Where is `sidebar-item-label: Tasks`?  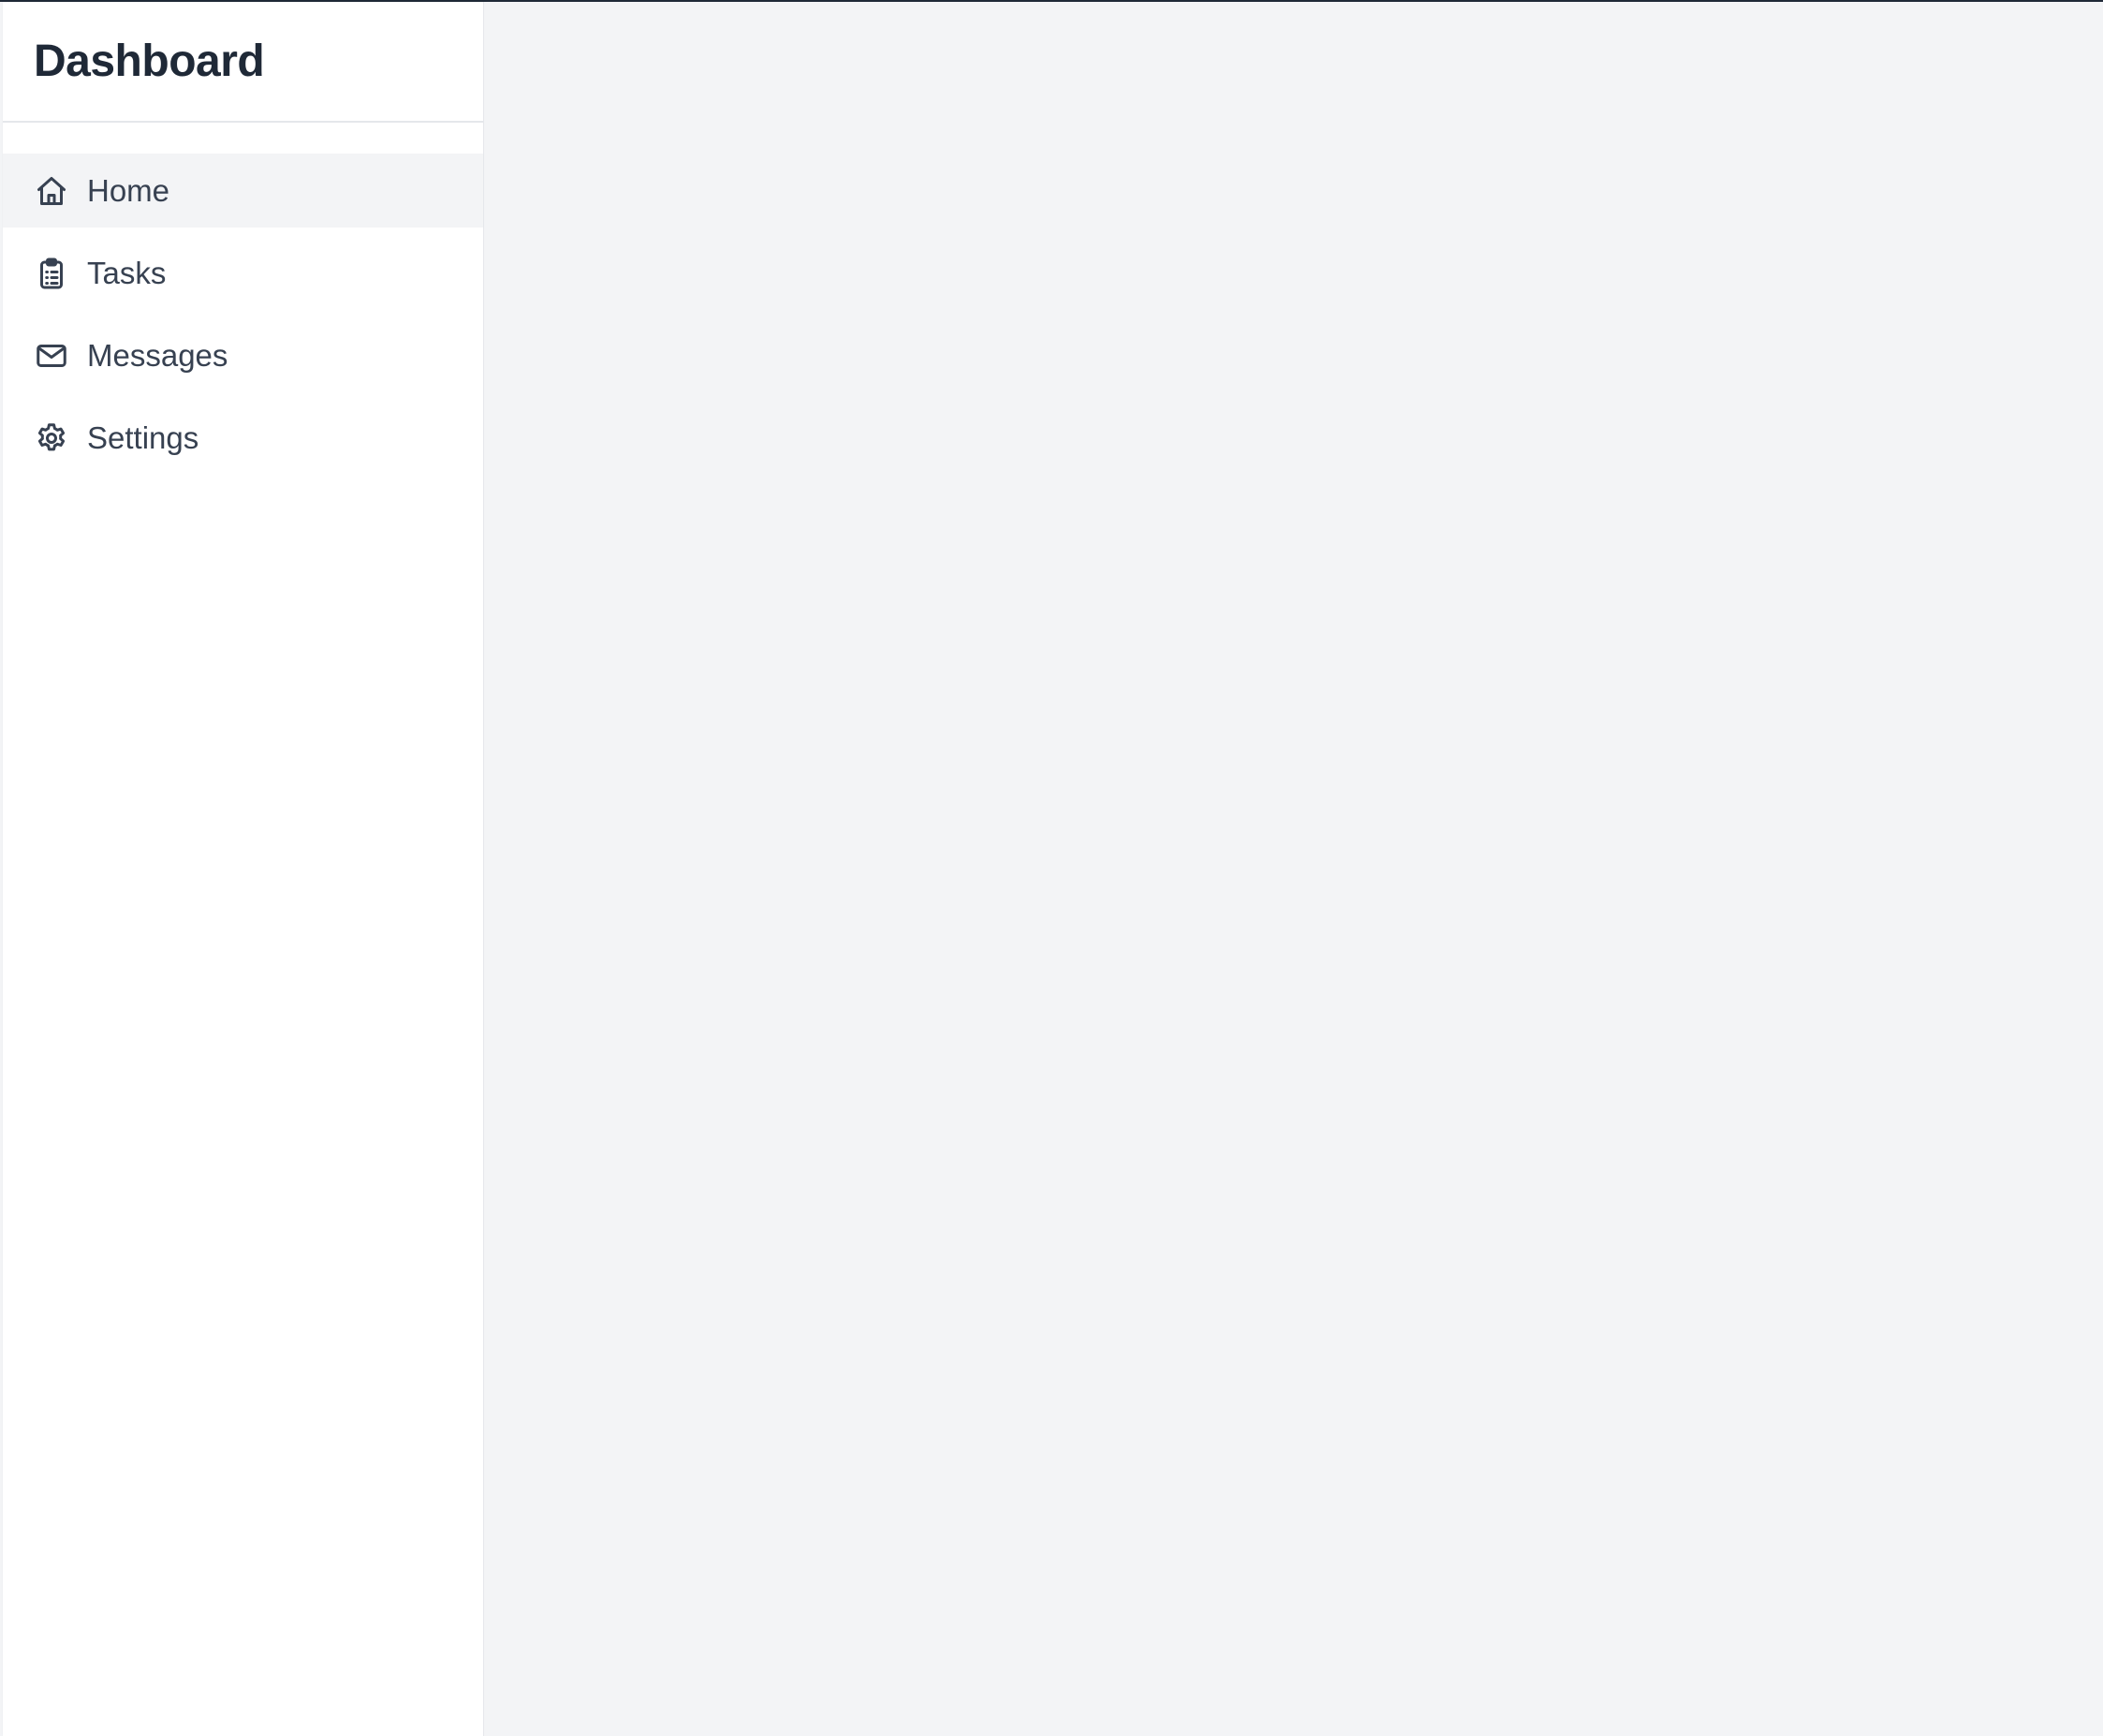
sidebar-item-label: Tasks is located at coordinates (127, 272).